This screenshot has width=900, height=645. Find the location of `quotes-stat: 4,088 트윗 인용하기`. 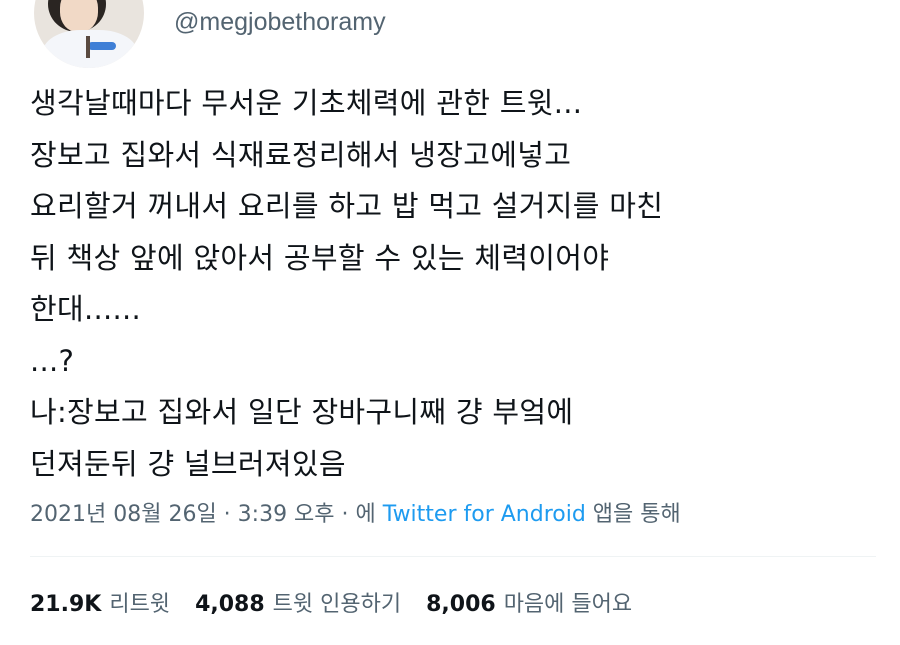

quotes-stat: 4,088 트윗 인용하기 is located at coordinates (298, 605).